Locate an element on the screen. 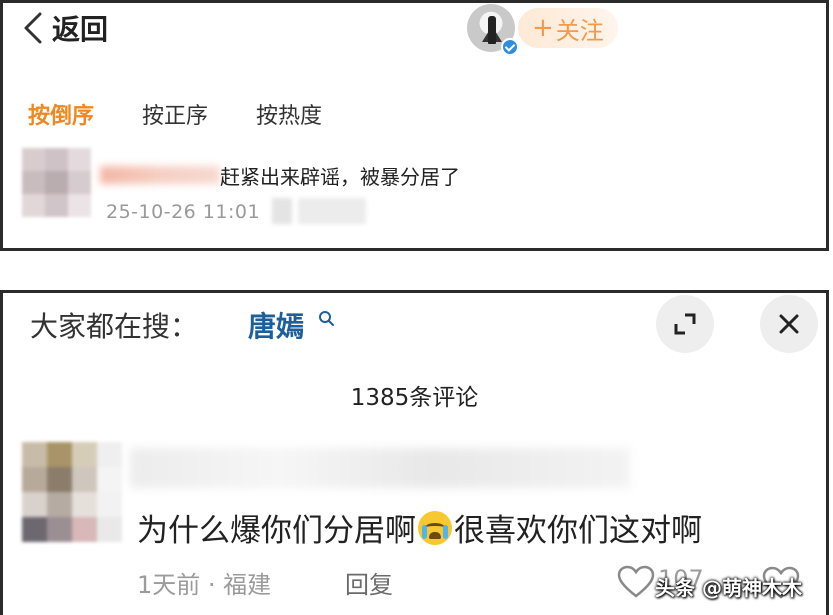  expand-icon is located at coordinates (685, 324).